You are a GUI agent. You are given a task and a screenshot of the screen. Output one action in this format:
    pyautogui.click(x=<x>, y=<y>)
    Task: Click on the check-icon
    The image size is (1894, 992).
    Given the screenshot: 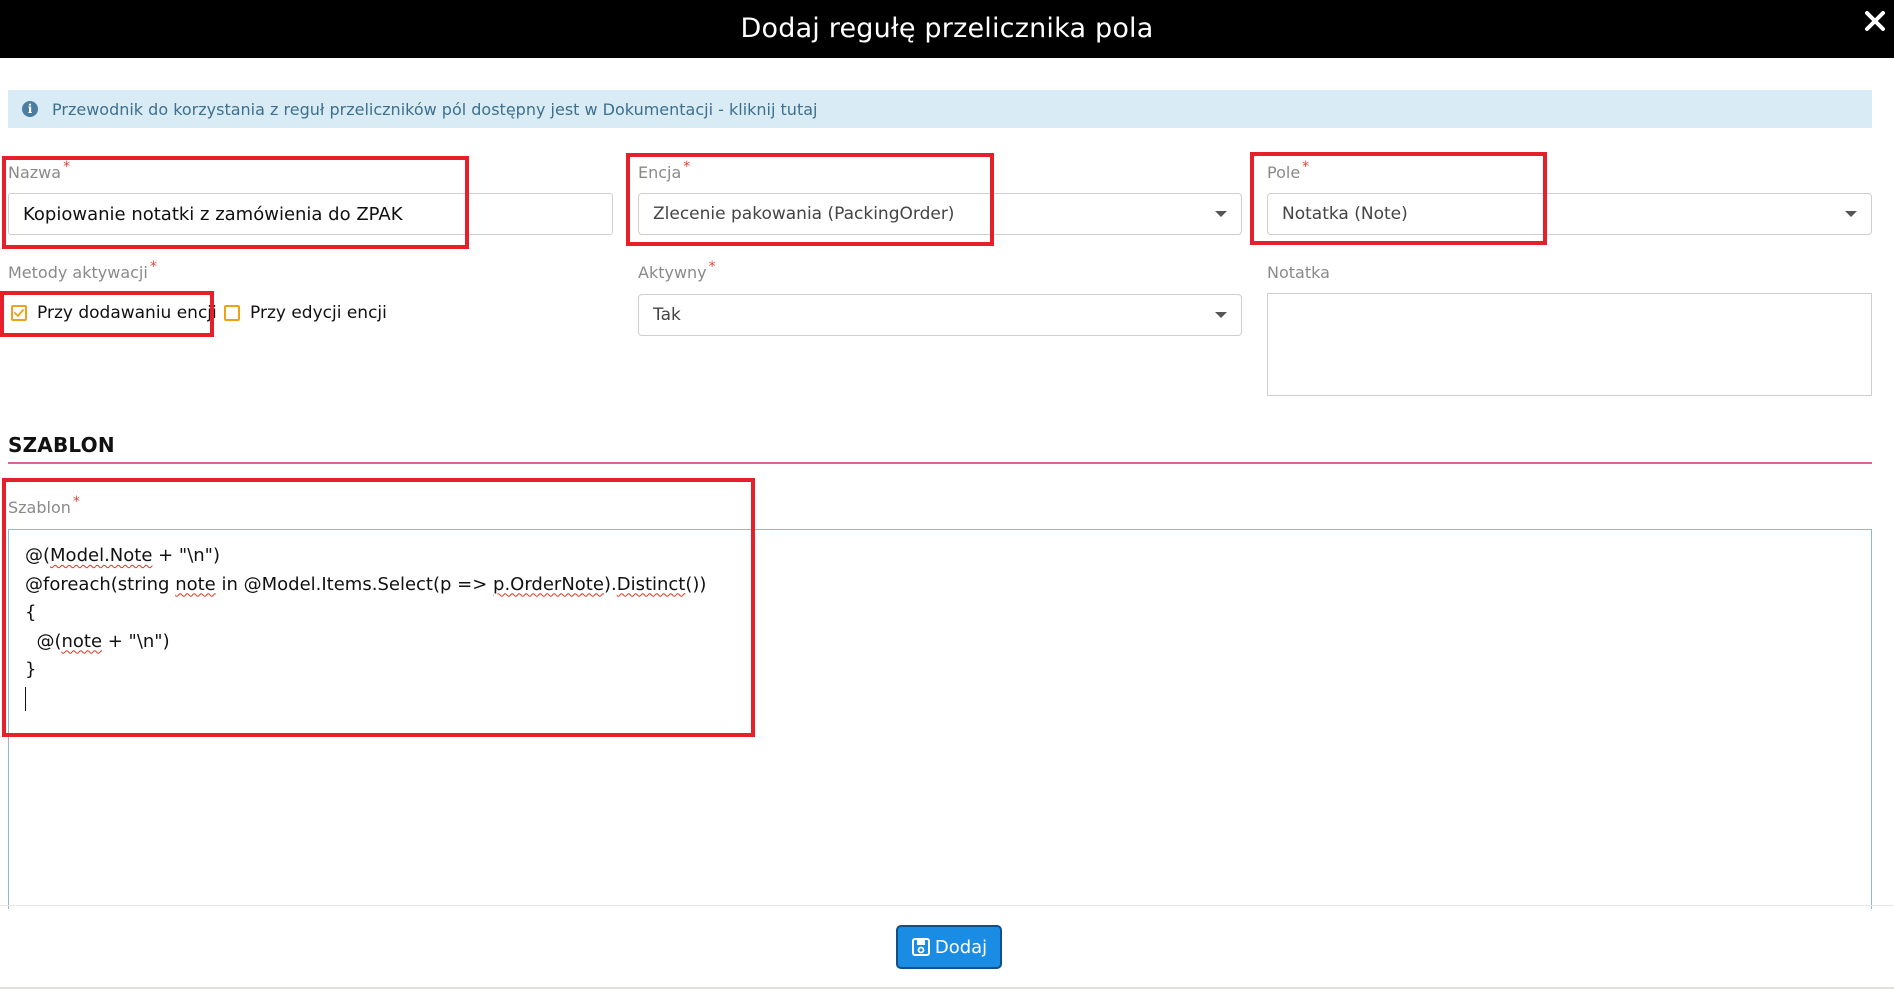 What is the action you would take?
    pyautogui.click(x=19, y=313)
    